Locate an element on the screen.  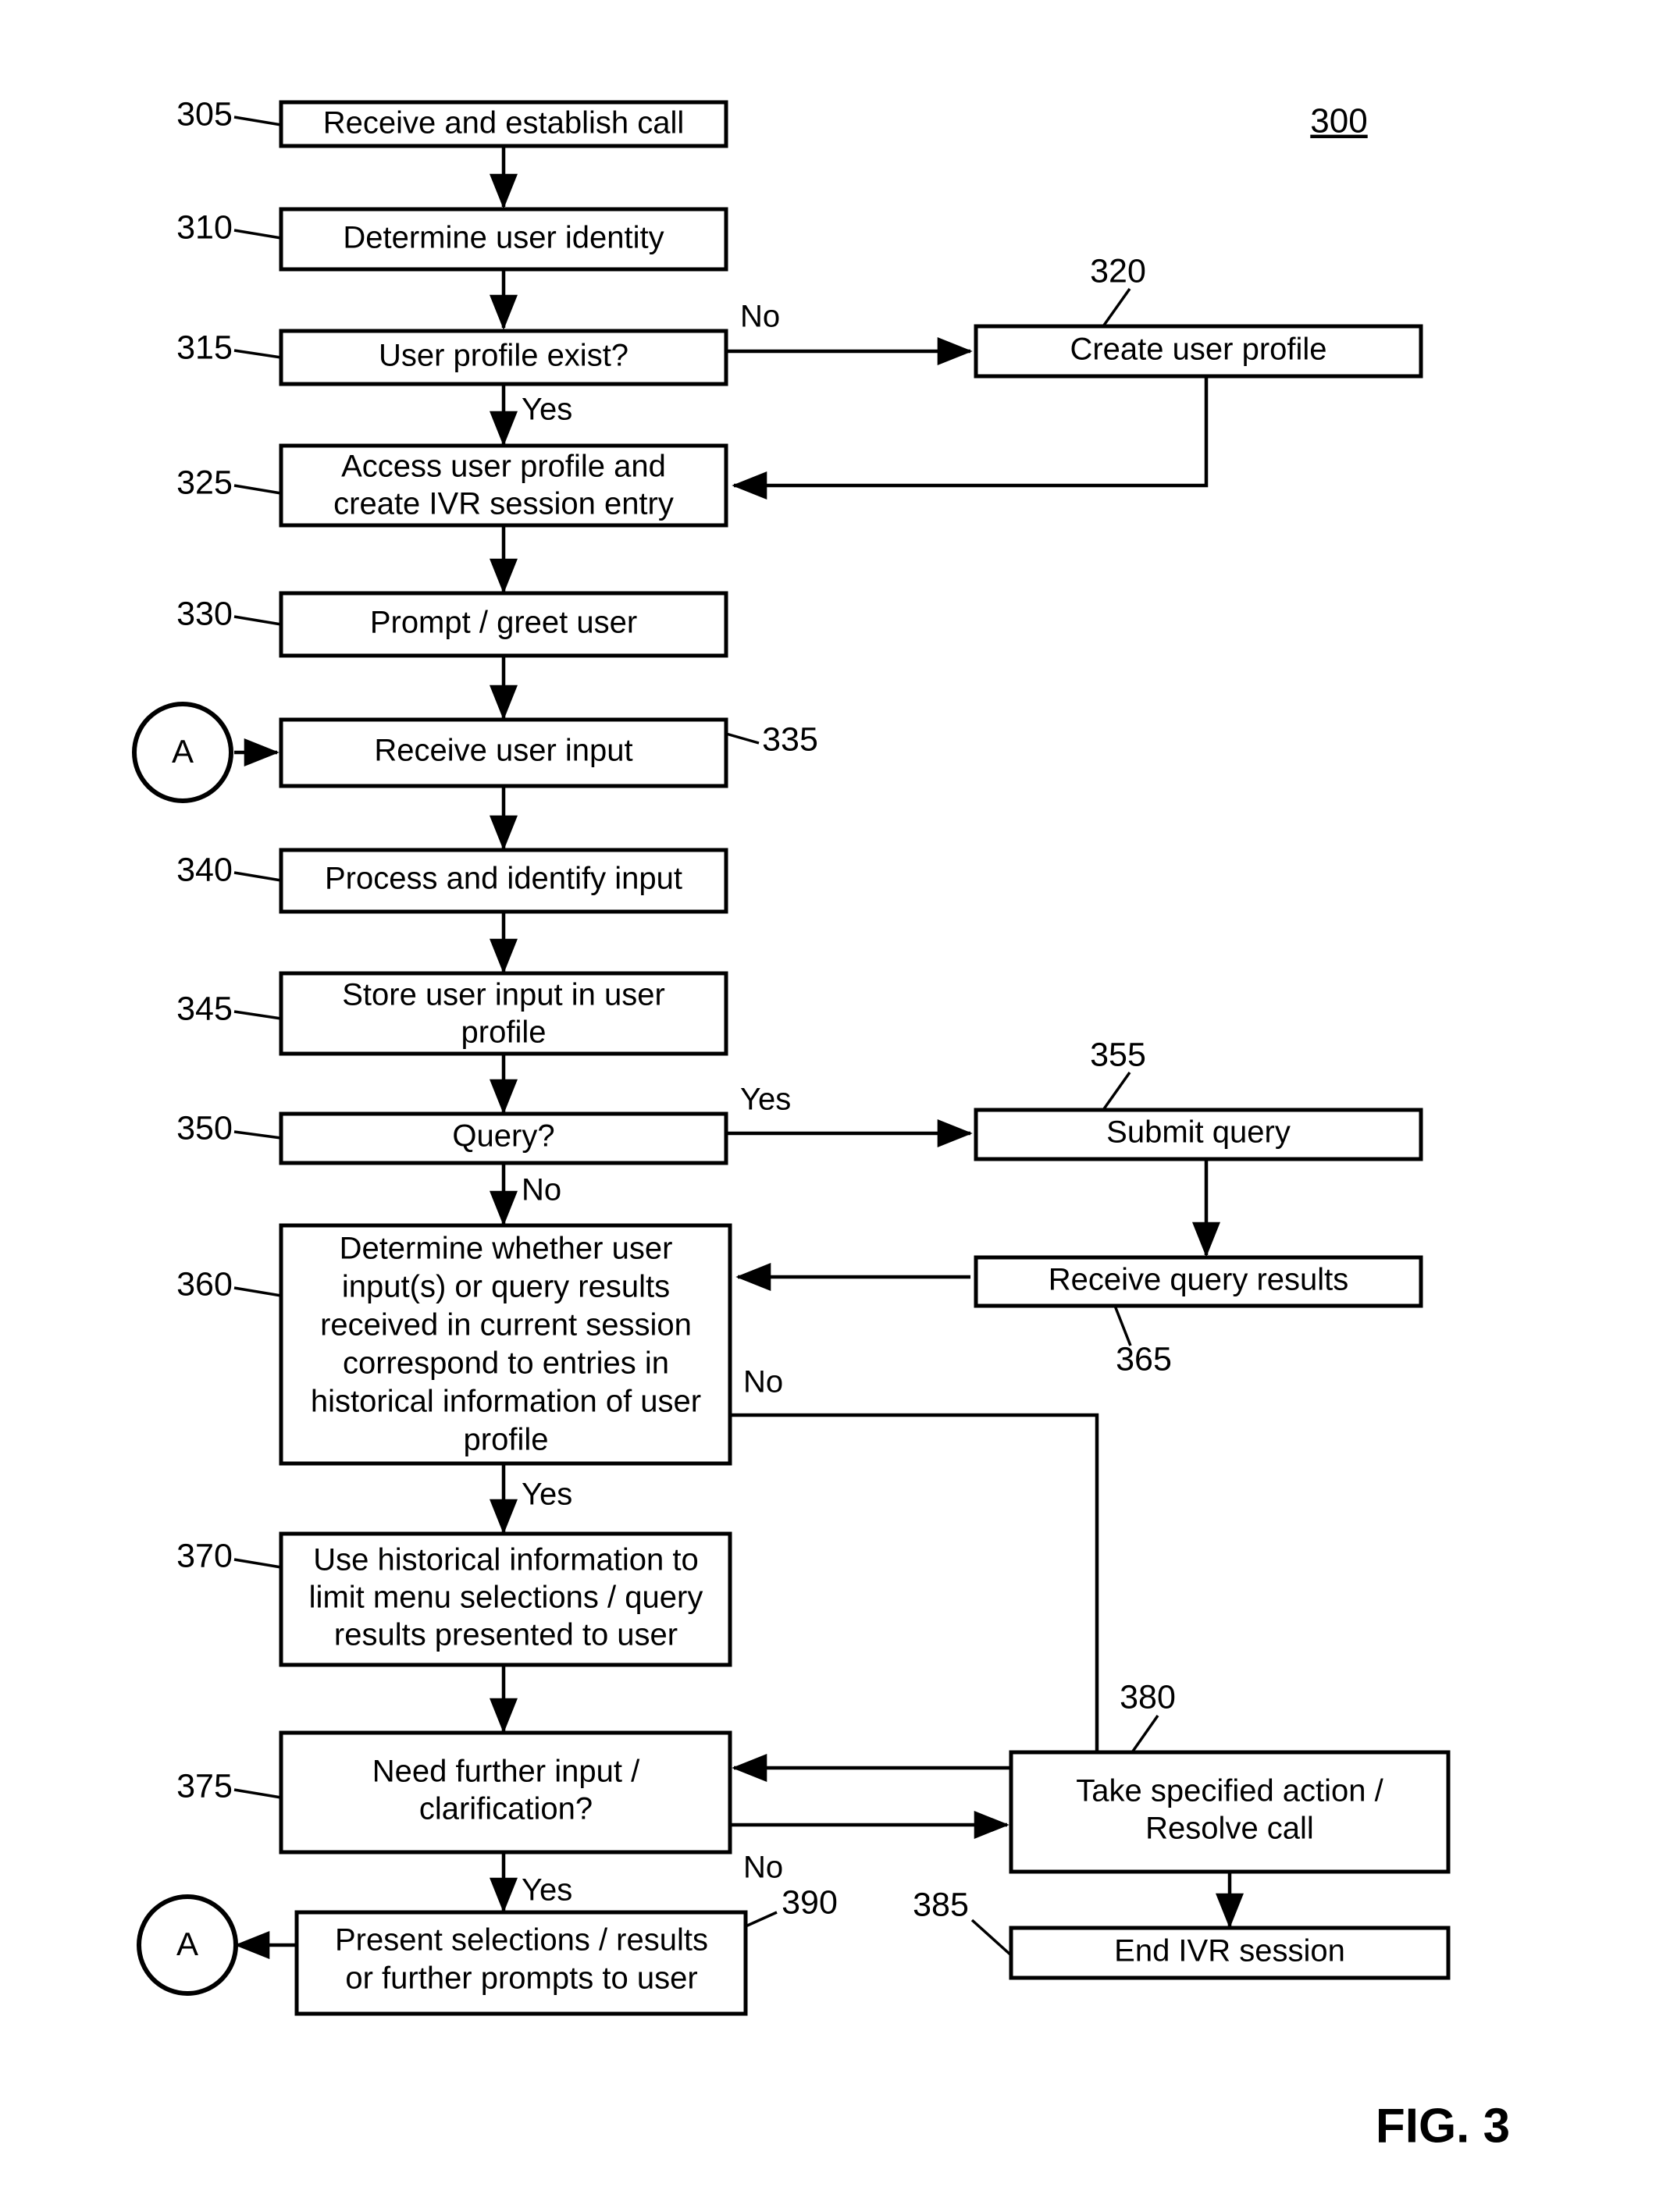
node-340-label: Process and identify input is located at coordinates (503, 879).